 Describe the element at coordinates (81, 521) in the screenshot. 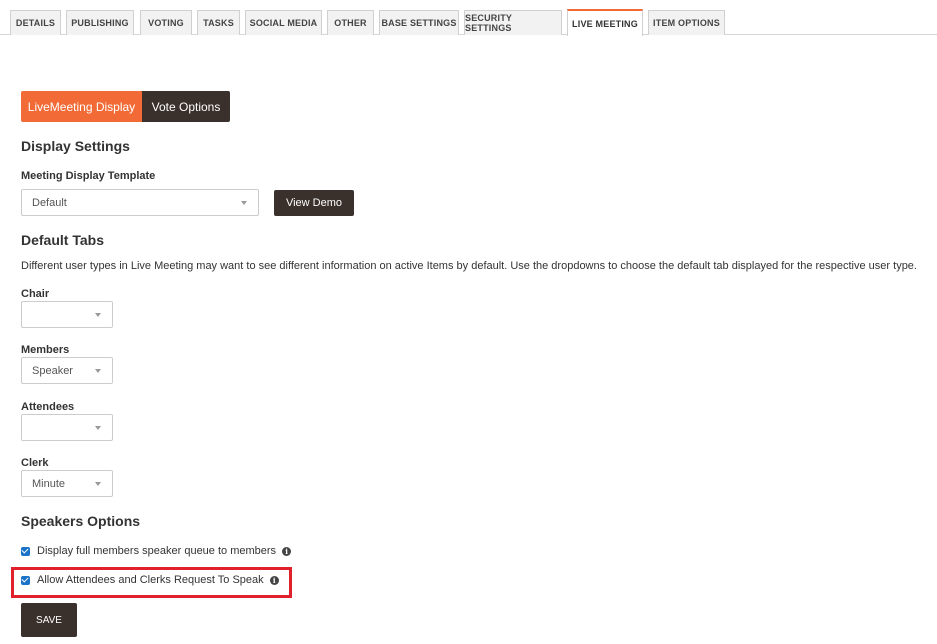

I see `speakers-options-heading: Speakers Options` at that location.